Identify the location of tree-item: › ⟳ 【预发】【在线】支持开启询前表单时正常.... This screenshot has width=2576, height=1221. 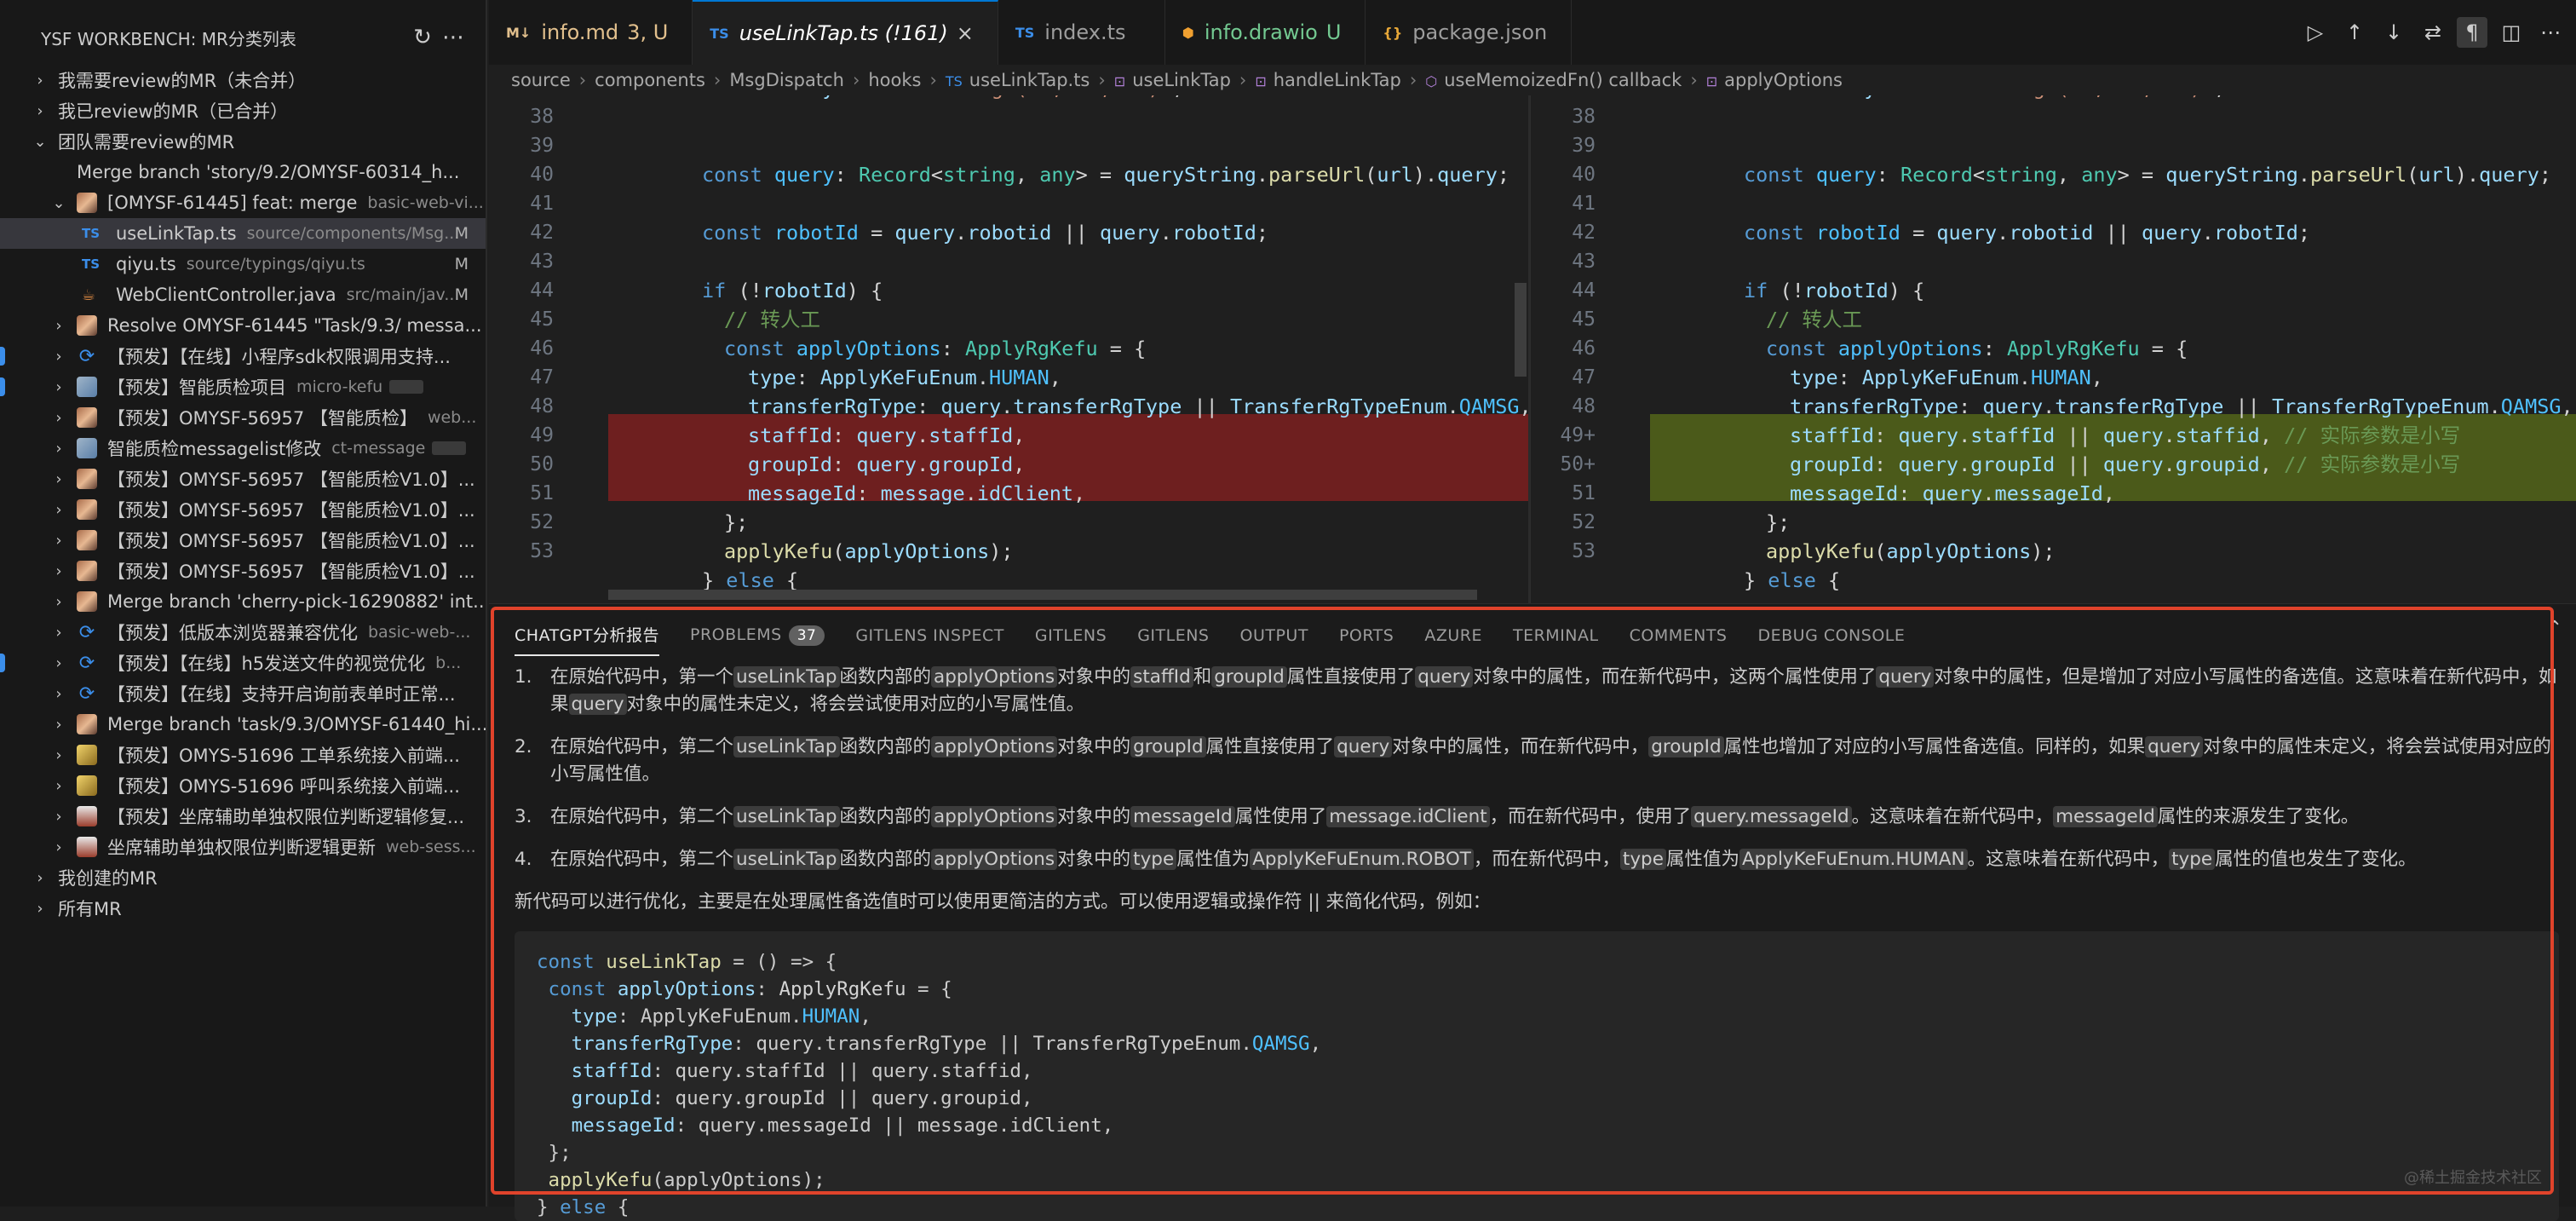
(243, 694).